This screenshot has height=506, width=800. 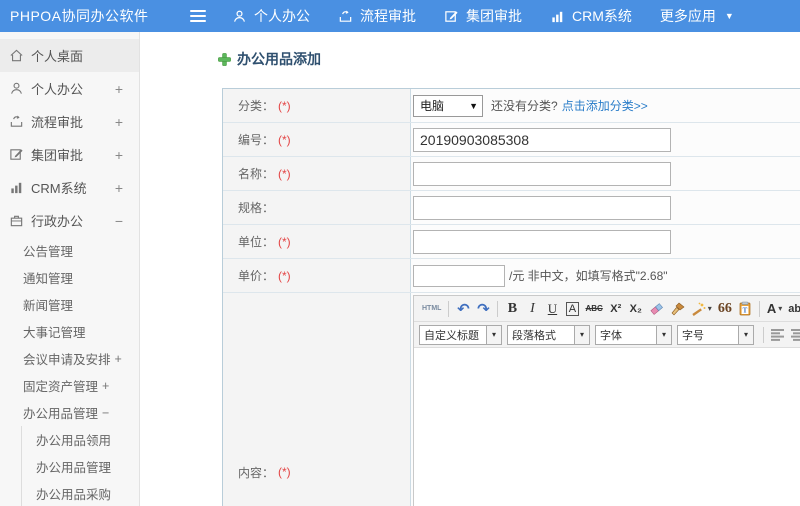 I want to click on underline-button: U, so click(x=552, y=309).